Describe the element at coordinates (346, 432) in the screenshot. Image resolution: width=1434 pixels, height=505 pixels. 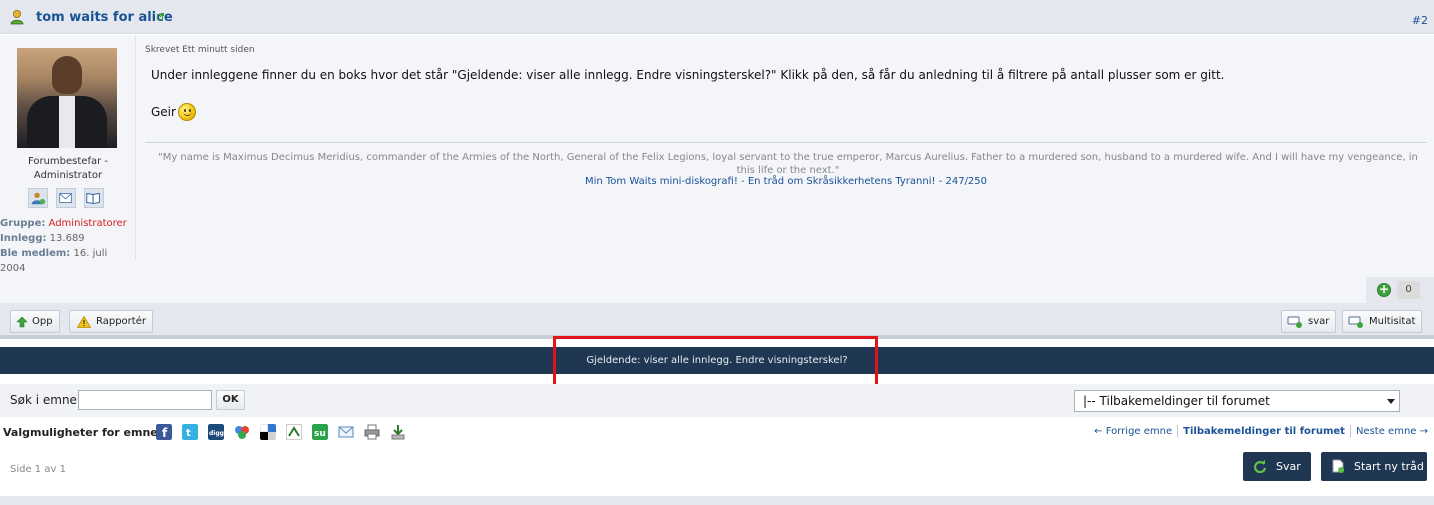
I see `email-icon` at that location.